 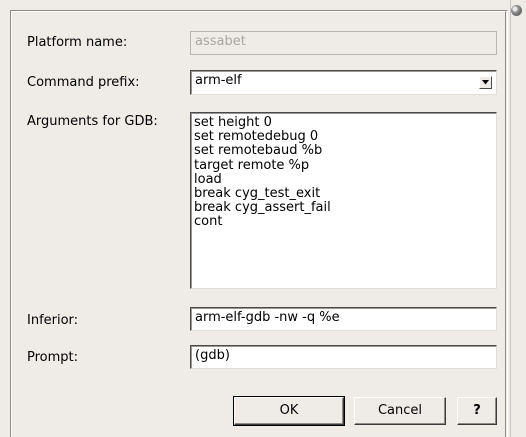 What do you see at coordinates (343, 357) in the screenshot?
I see `prompt-field: (gdb)` at bounding box center [343, 357].